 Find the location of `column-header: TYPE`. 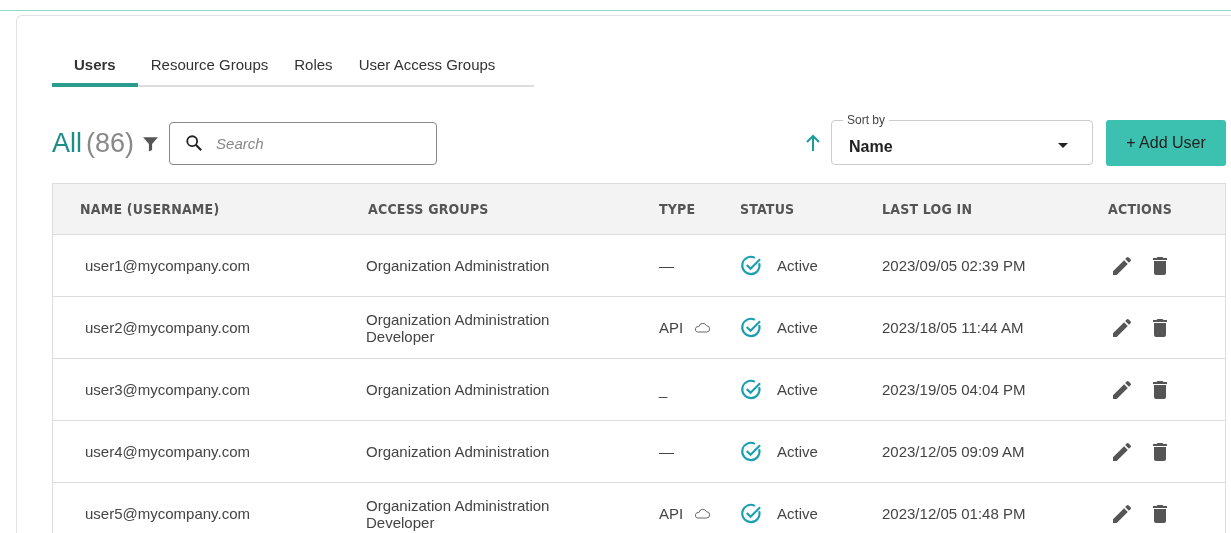

column-header: TYPE is located at coordinates (678, 209).